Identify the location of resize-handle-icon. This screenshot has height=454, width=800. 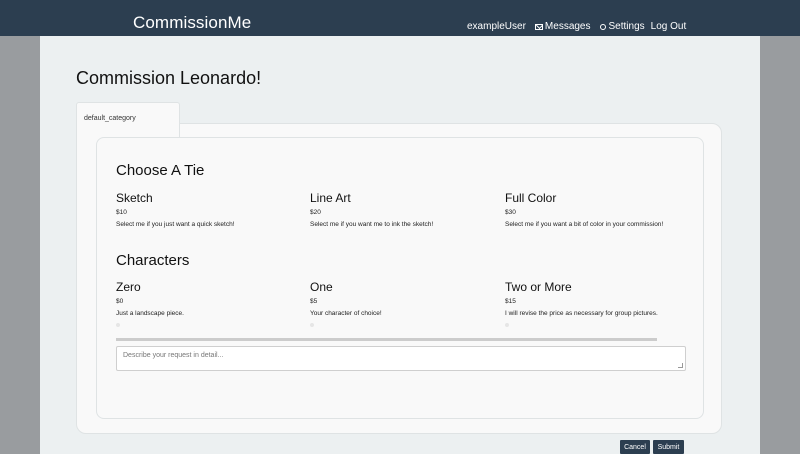
(680, 365).